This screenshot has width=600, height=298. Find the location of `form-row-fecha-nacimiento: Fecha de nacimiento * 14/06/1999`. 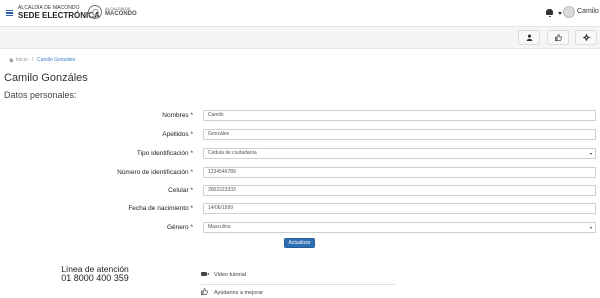

form-row-fecha-nacimiento: Fecha de nacimiento * 14/06/1999 is located at coordinates (300, 209).